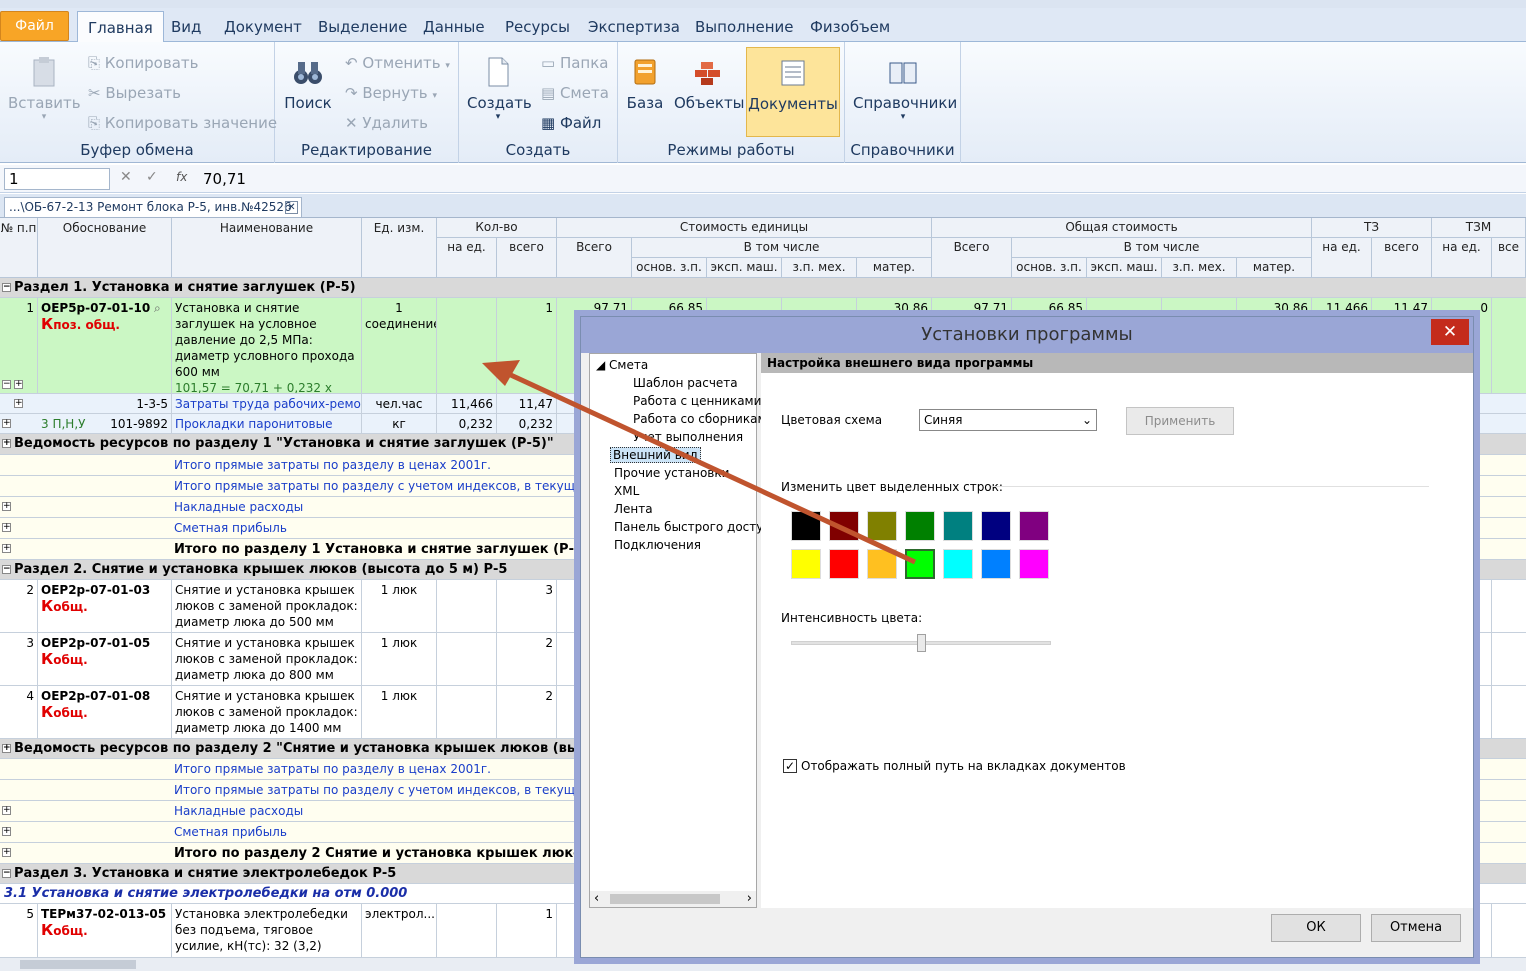 This screenshot has width=1526, height=971. What do you see at coordinates (626, 491) in the screenshot?
I see `tree-node-xml: XML` at bounding box center [626, 491].